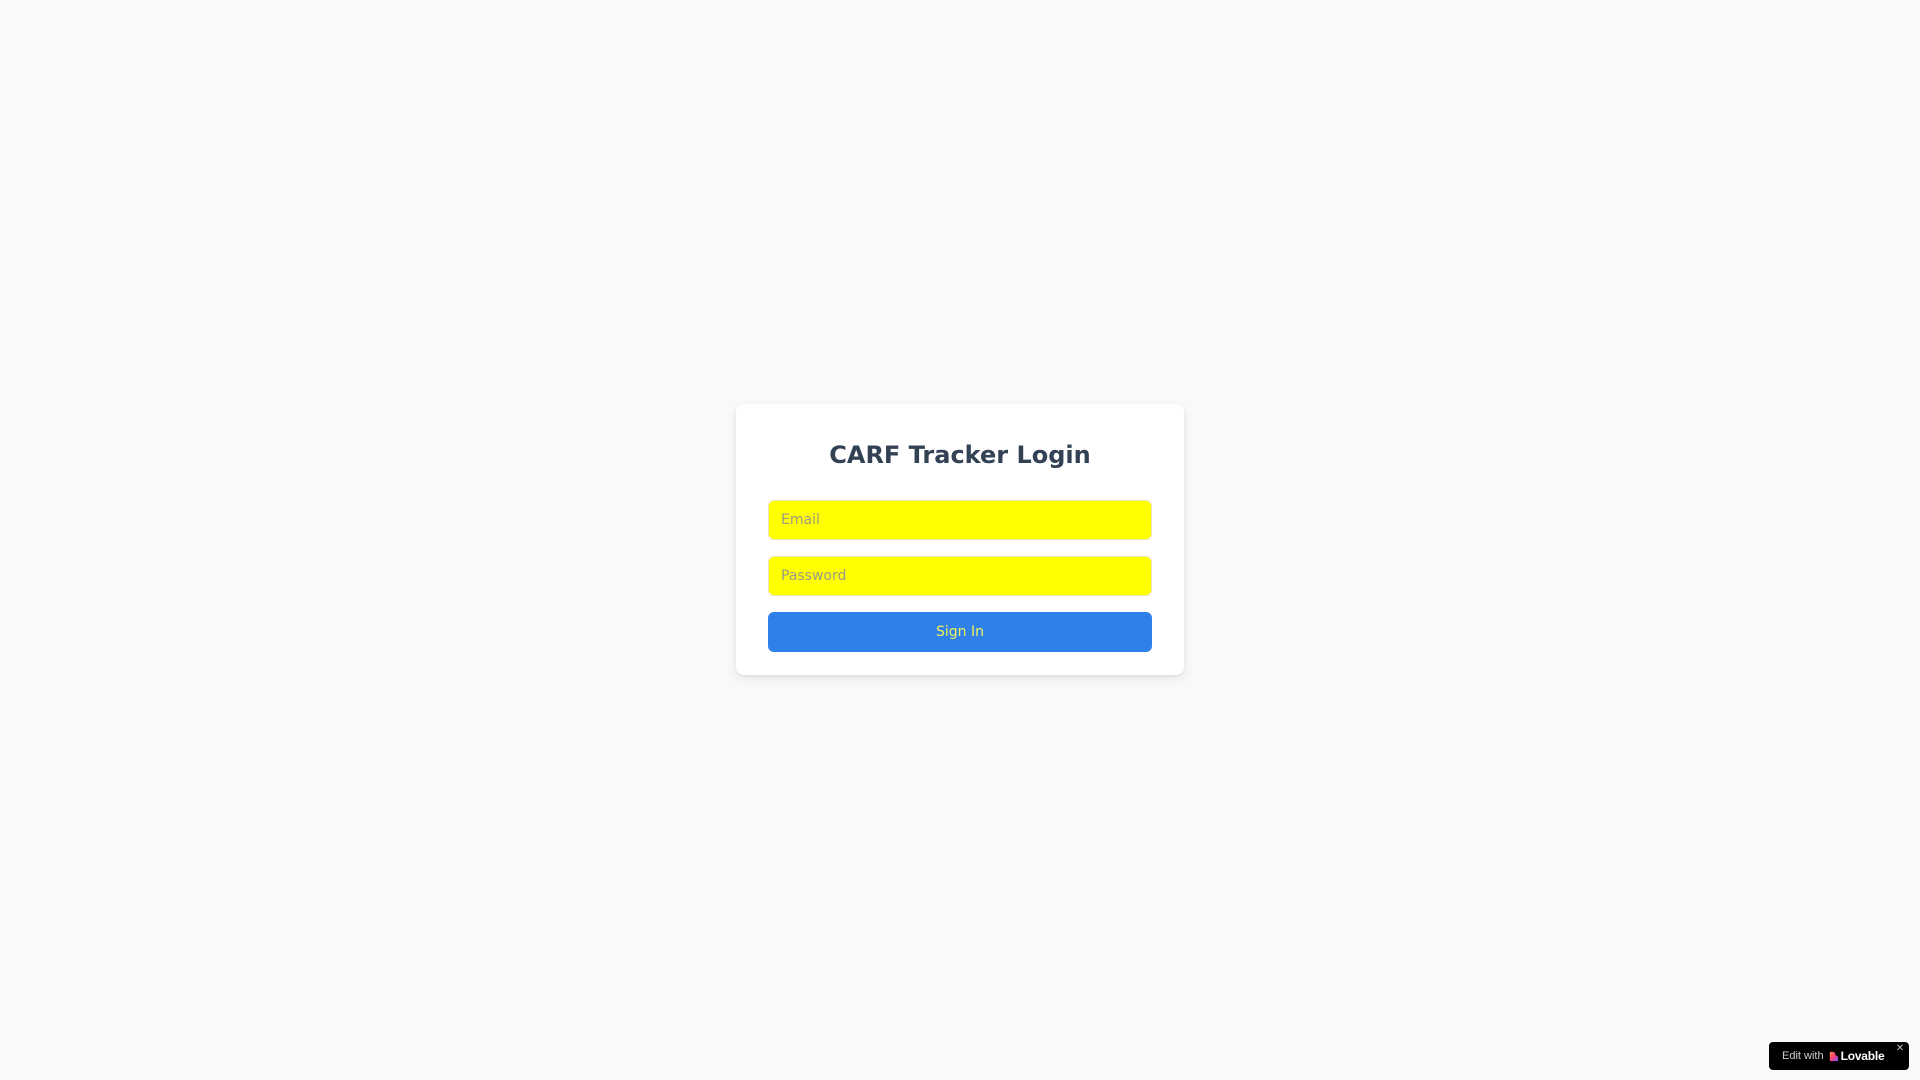 The width and height of the screenshot is (1920, 1080). I want to click on badge-prefix-label: Edit with, so click(1803, 1056).